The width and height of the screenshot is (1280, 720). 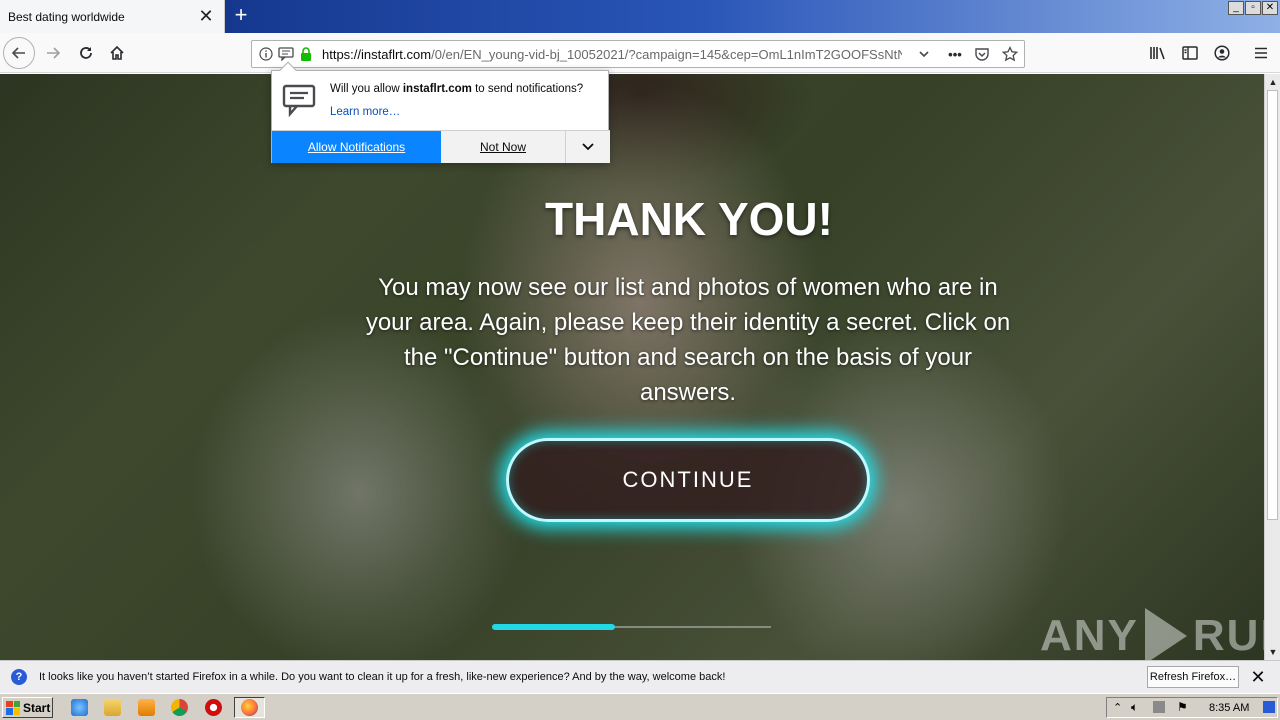 I want to click on home-button, so click(x=117, y=53).